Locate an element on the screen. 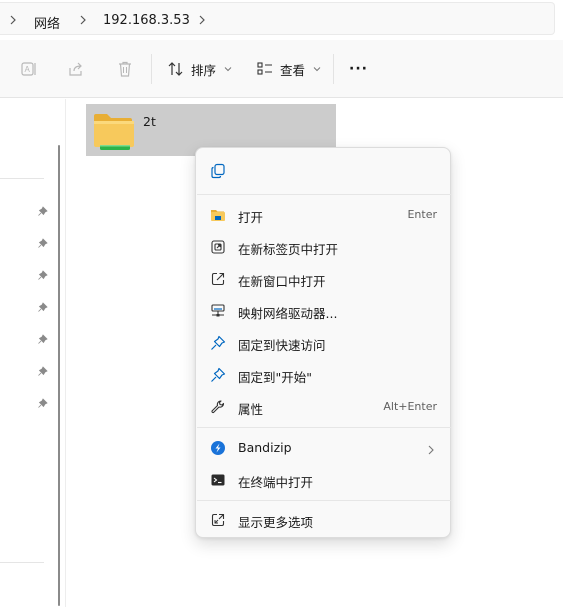  delete-icon is located at coordinates (125, 69).